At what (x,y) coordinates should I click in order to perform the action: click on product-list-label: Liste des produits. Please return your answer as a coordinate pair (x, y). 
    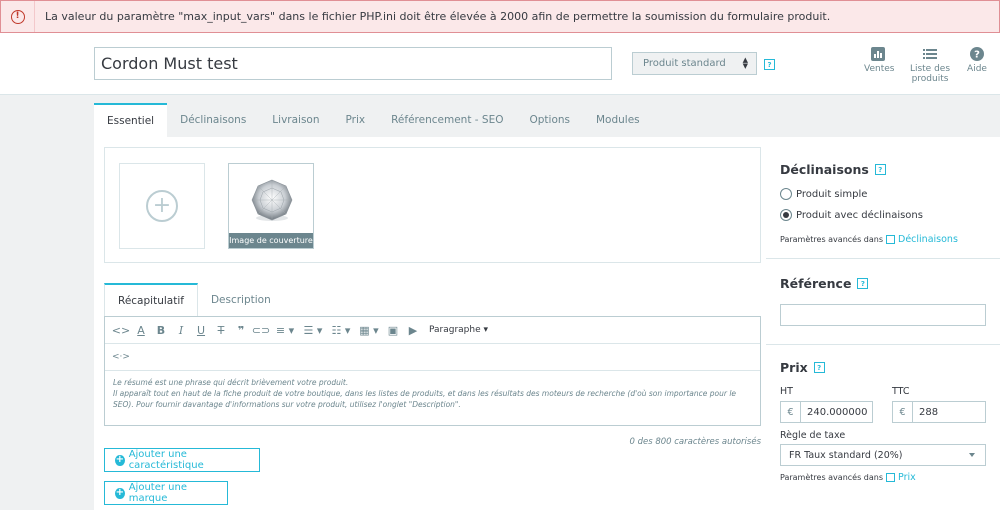
    Looking at the image, I should click on (930, 74).